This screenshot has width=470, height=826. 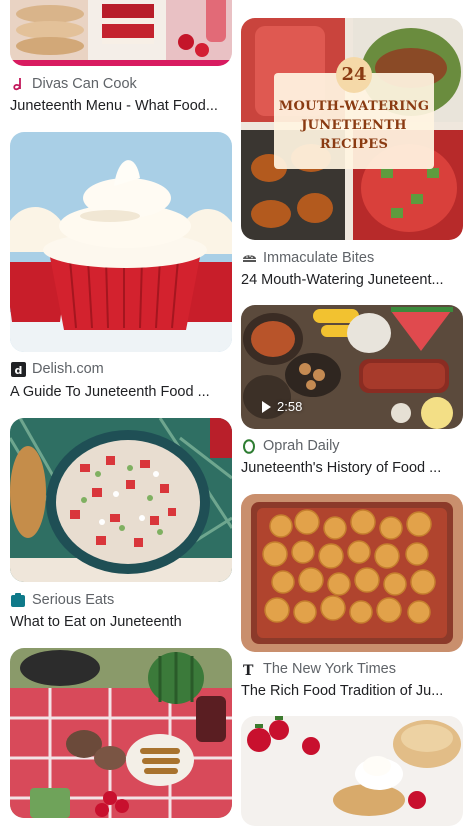 I want to click on svg-text: d, so click(x=18, y=370).